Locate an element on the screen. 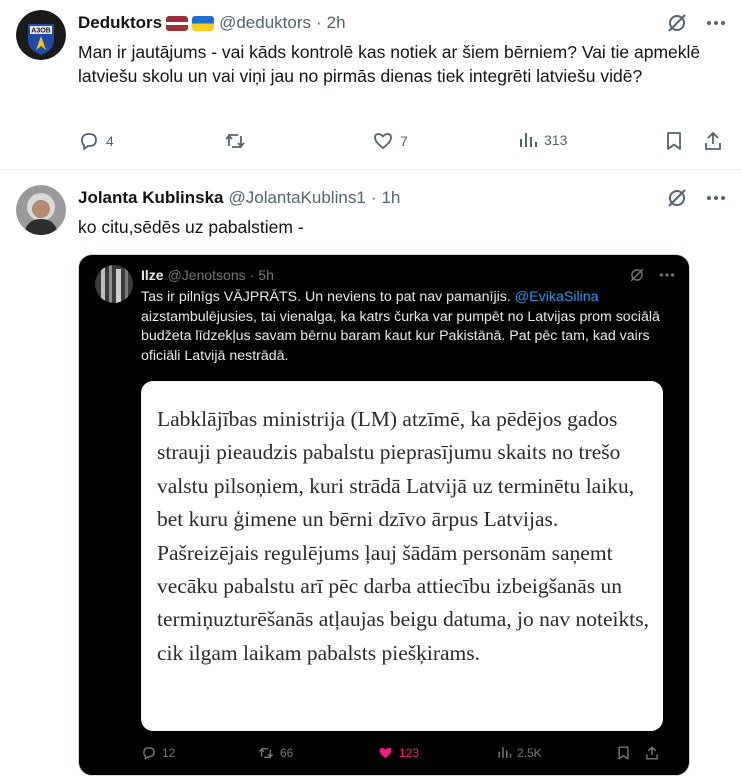 The height and width of the screenshot is (783, 742). repost-button is located at coordinates (238, 141).